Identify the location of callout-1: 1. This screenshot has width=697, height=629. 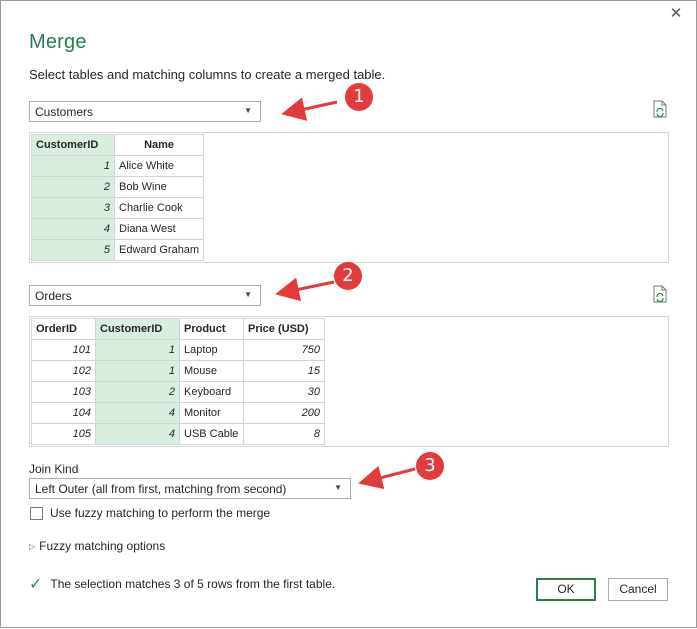
(359, 97).